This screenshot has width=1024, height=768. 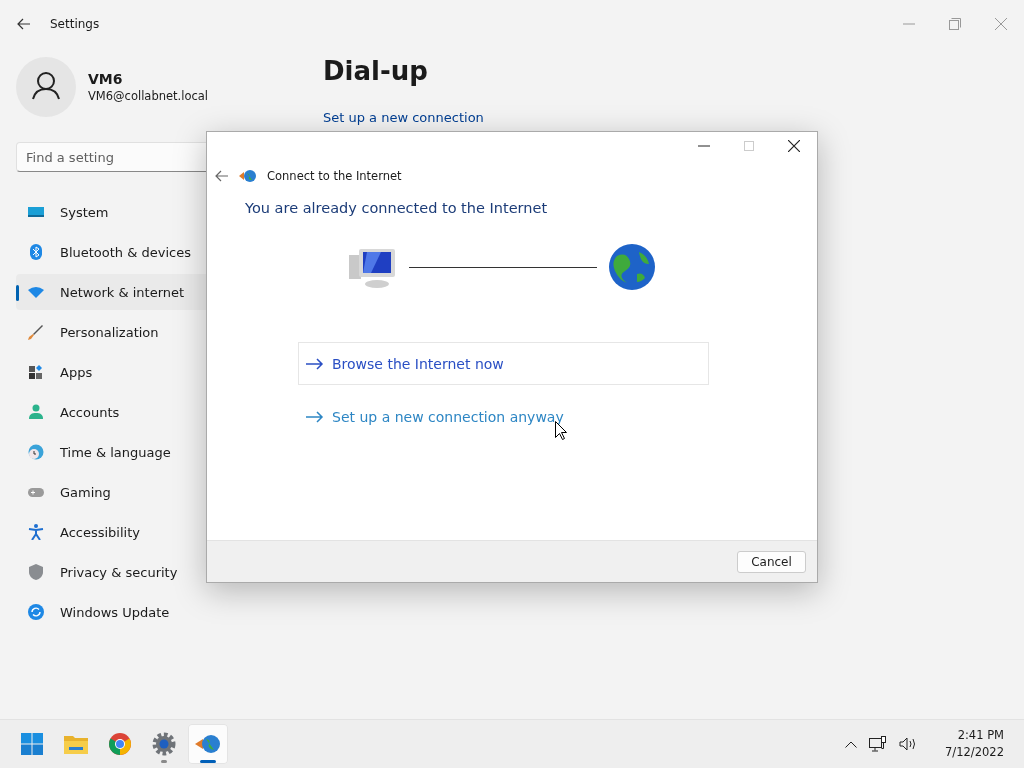 I want to click on sidebar-item: Gaming, so click(x=156, y=492).